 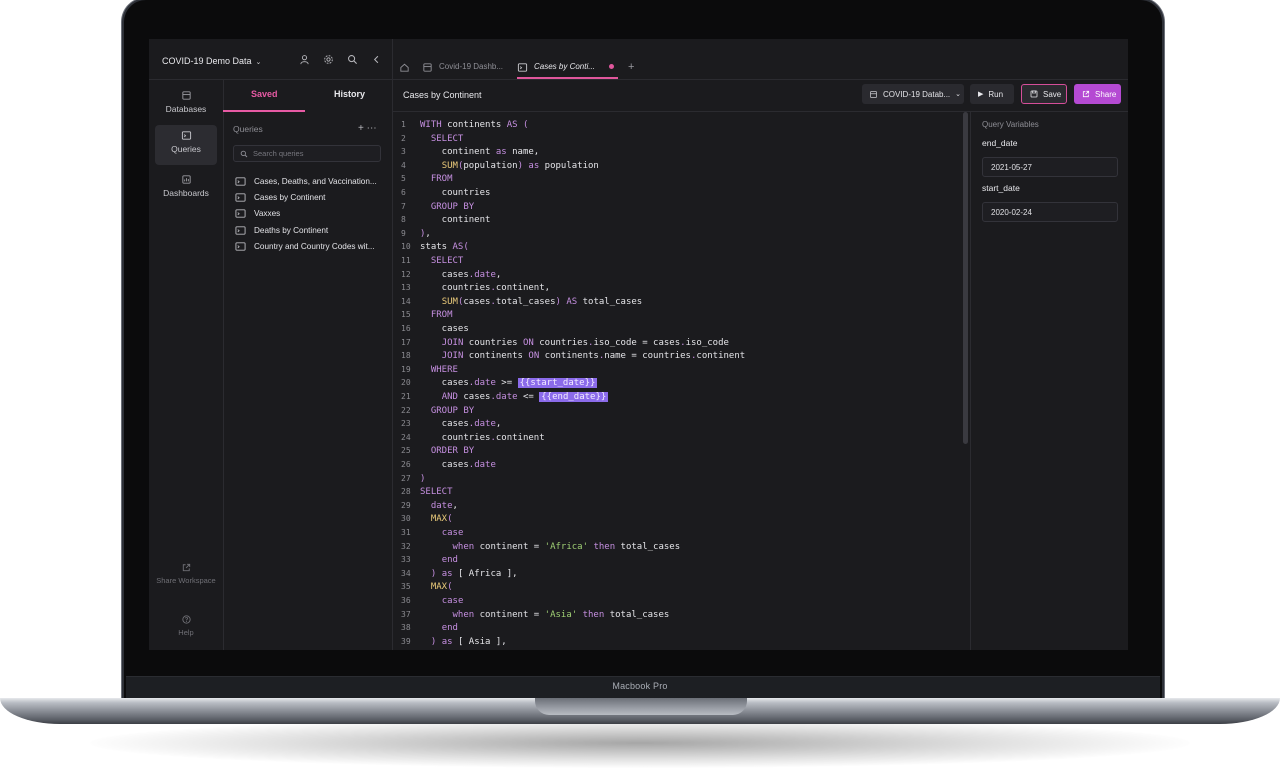 I want to click on sidebar-item-label: Dashboards, so click(x=186, y=193).